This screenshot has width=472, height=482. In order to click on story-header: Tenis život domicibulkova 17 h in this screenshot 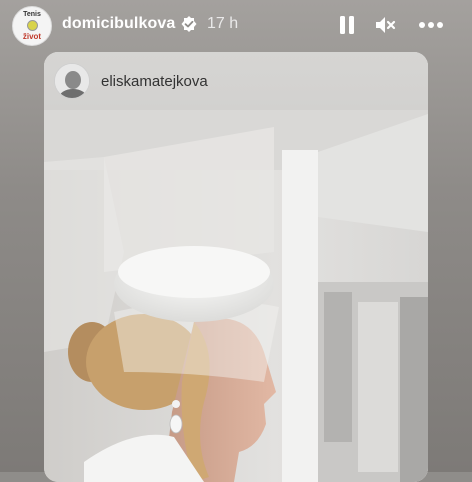, I will do `click(236, 26)`.